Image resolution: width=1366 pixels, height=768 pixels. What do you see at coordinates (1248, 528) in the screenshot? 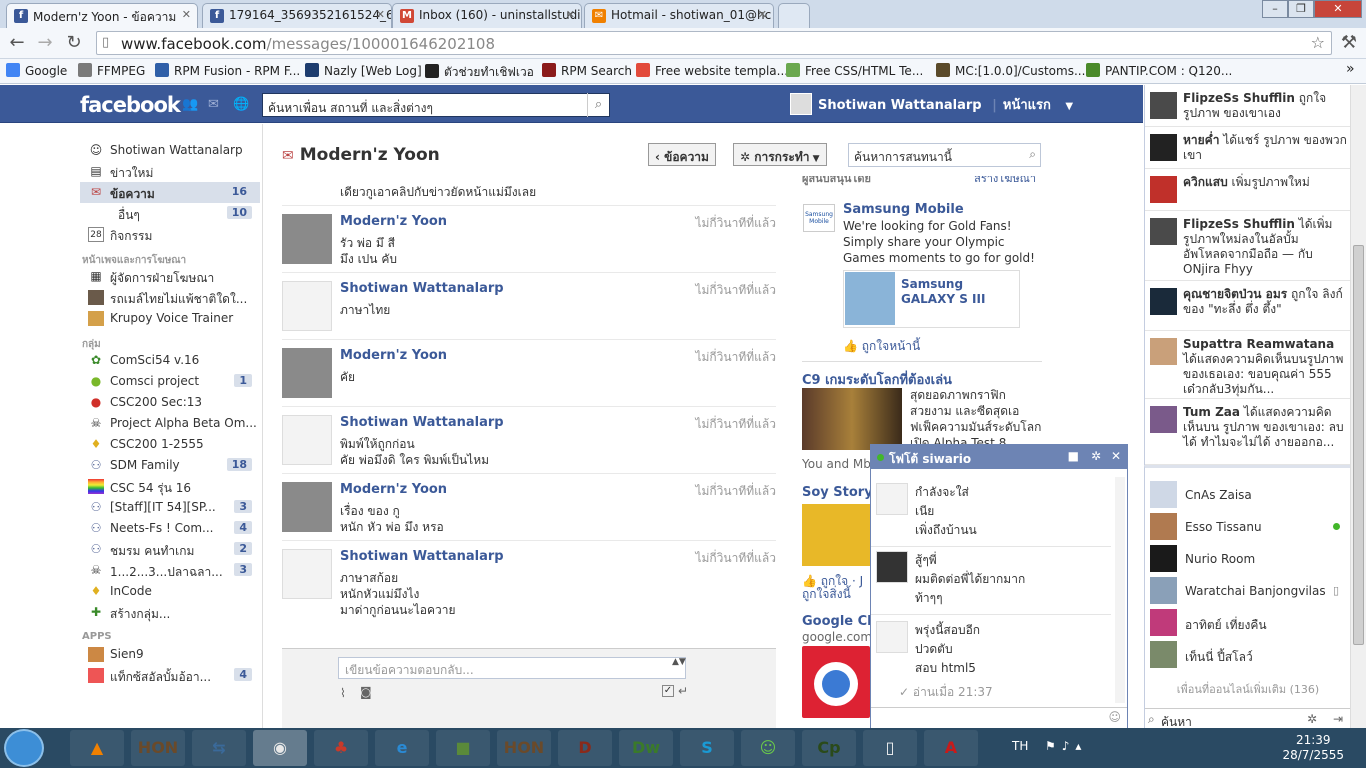
I see `online-friend: Esso Tissanu` at bounding box center [1248, 528].